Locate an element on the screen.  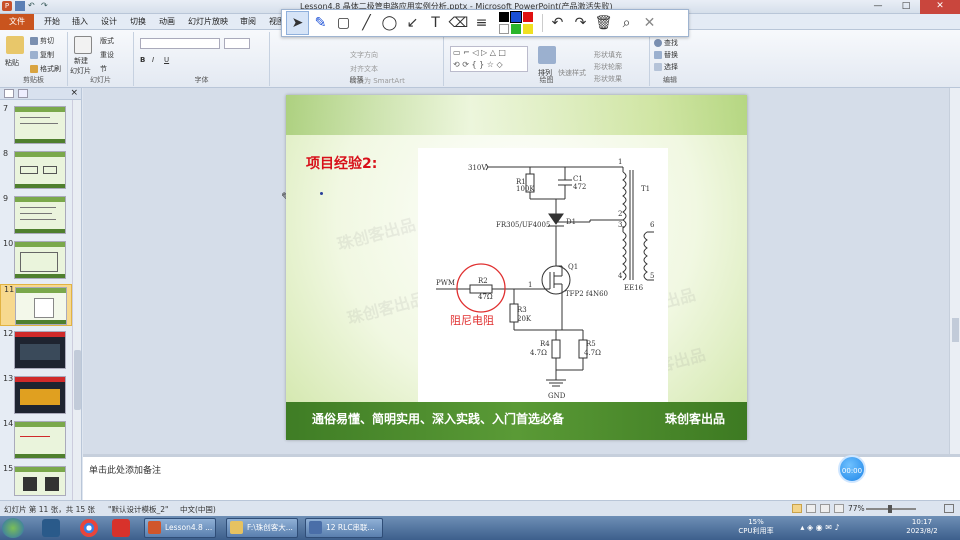
notes-pane: 单击此处添加备注 is located at coordinates (521, 477).